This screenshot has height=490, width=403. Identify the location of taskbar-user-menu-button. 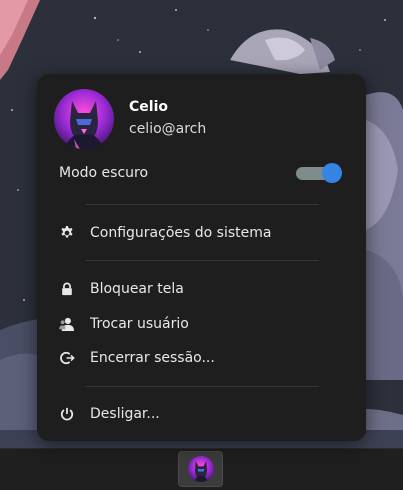
(200, 469).